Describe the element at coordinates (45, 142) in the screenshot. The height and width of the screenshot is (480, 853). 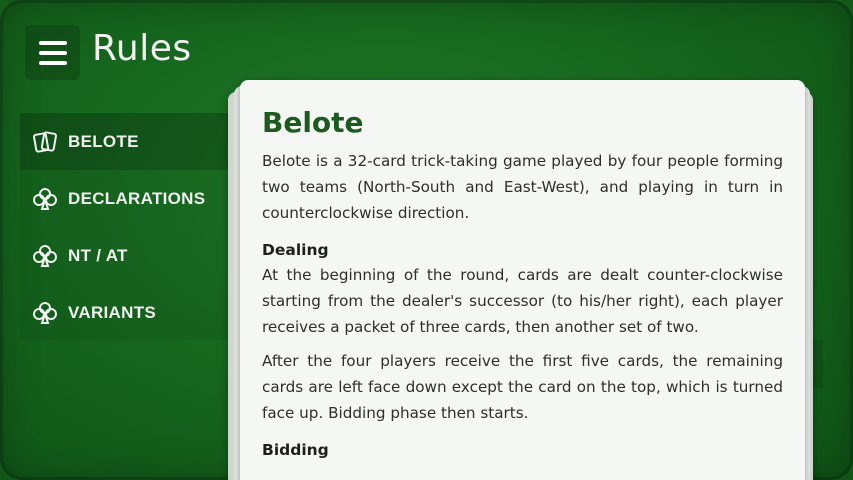
I see `cards-icon` at that location.